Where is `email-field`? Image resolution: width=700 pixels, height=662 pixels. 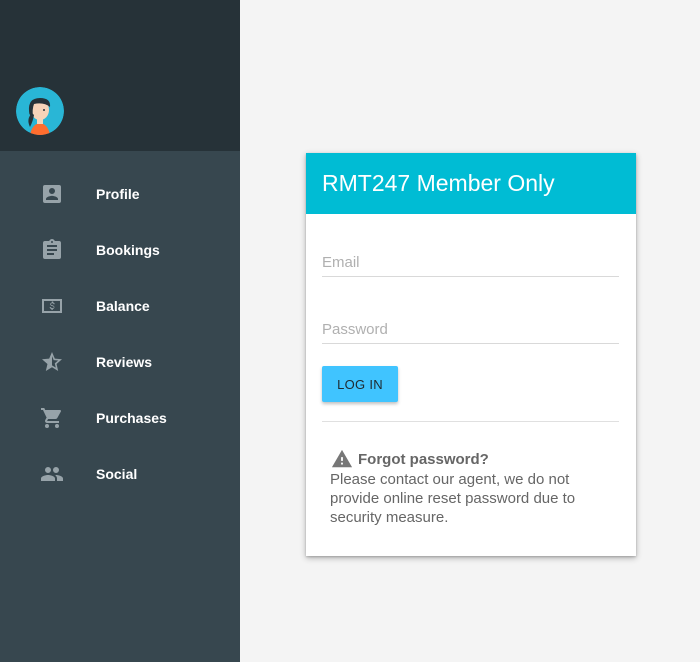
email-field is located at coordinates (470, 265).